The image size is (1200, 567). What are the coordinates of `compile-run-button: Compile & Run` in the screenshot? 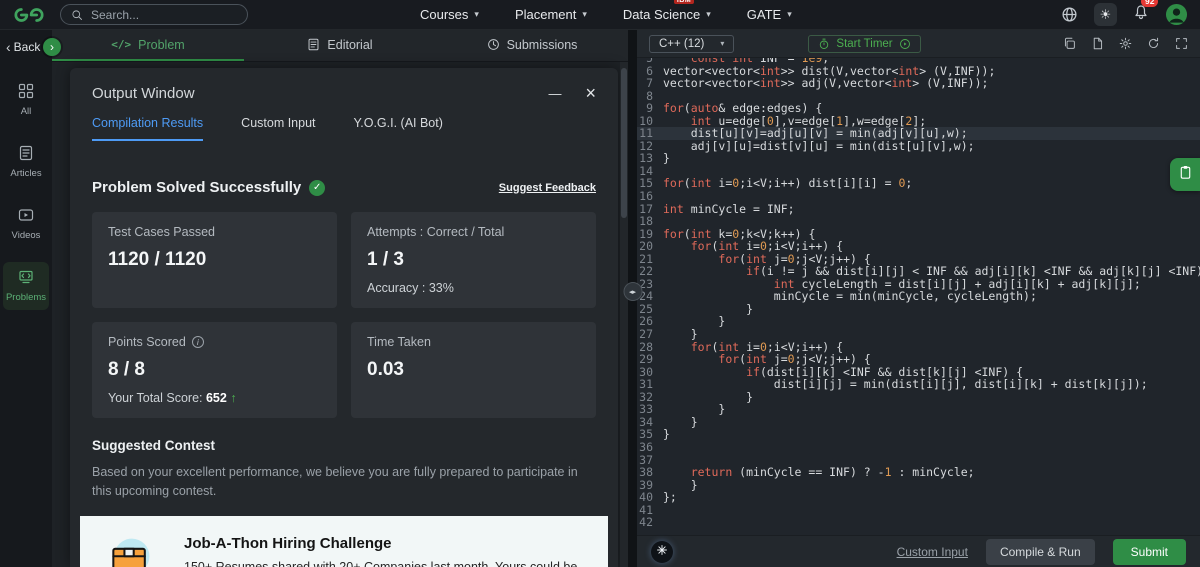 It's located at (1040, 551).